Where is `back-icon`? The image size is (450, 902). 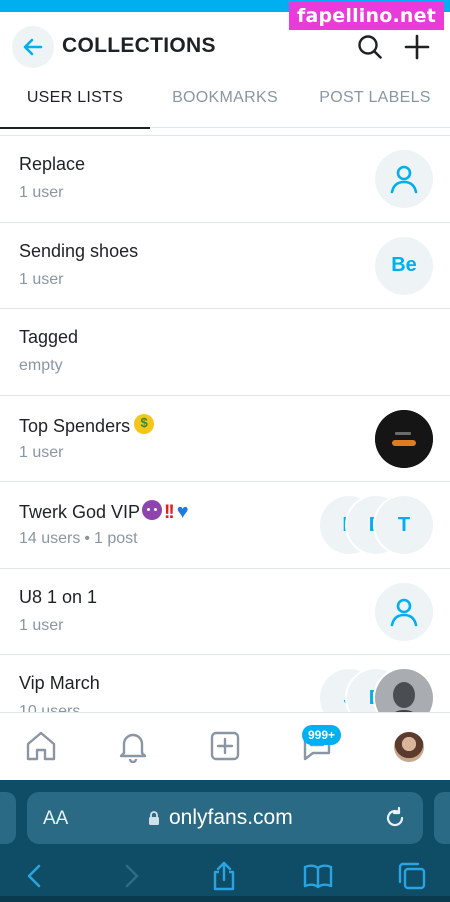 back-icon is located at coordinates (35, 876).